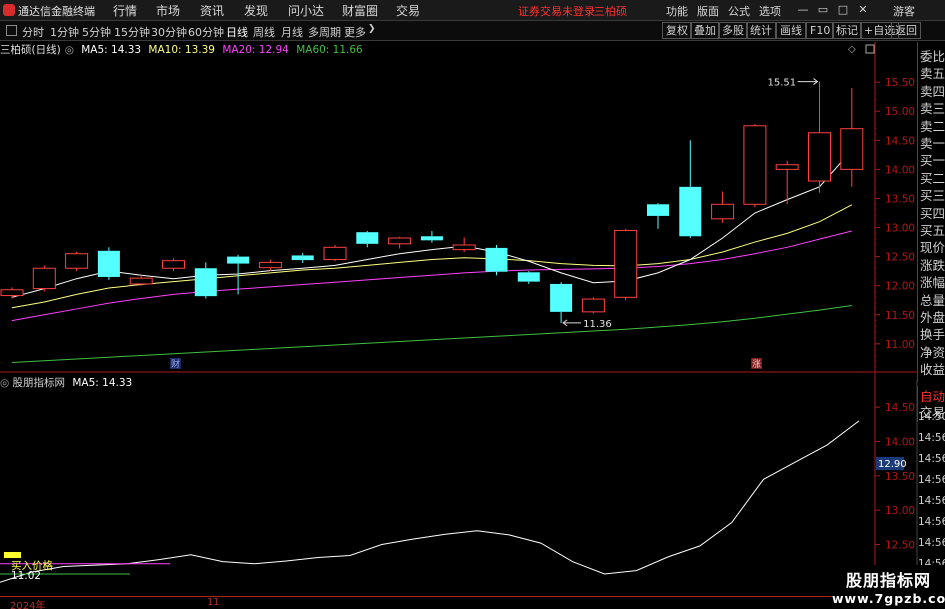  I want to click on main-tick-label: 12.00, so click(900, 287).